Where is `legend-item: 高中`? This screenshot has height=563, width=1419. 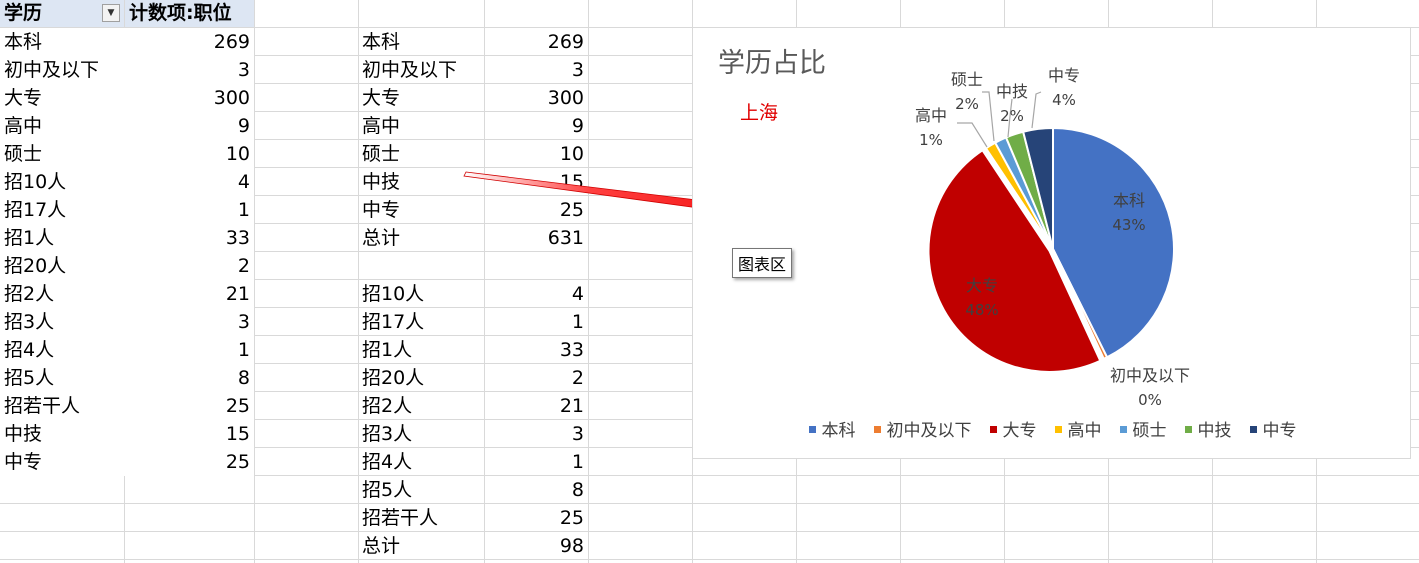 legend-item: 高中 is located at coordinates (1078, 428).